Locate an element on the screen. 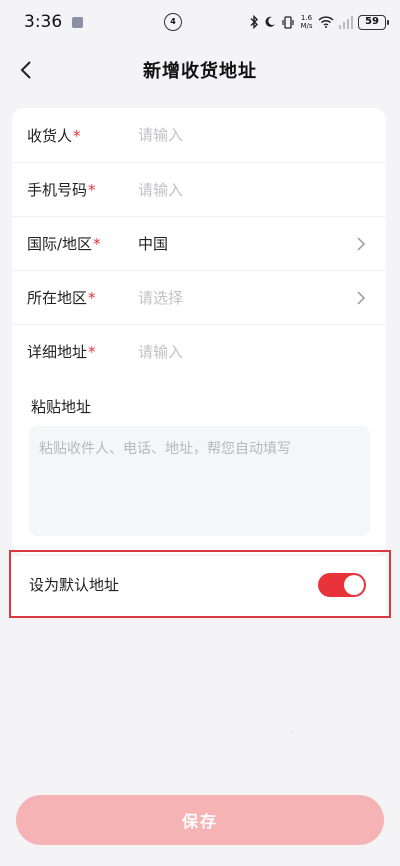  region-value: 请选择 is located at coordinates (161, 298).